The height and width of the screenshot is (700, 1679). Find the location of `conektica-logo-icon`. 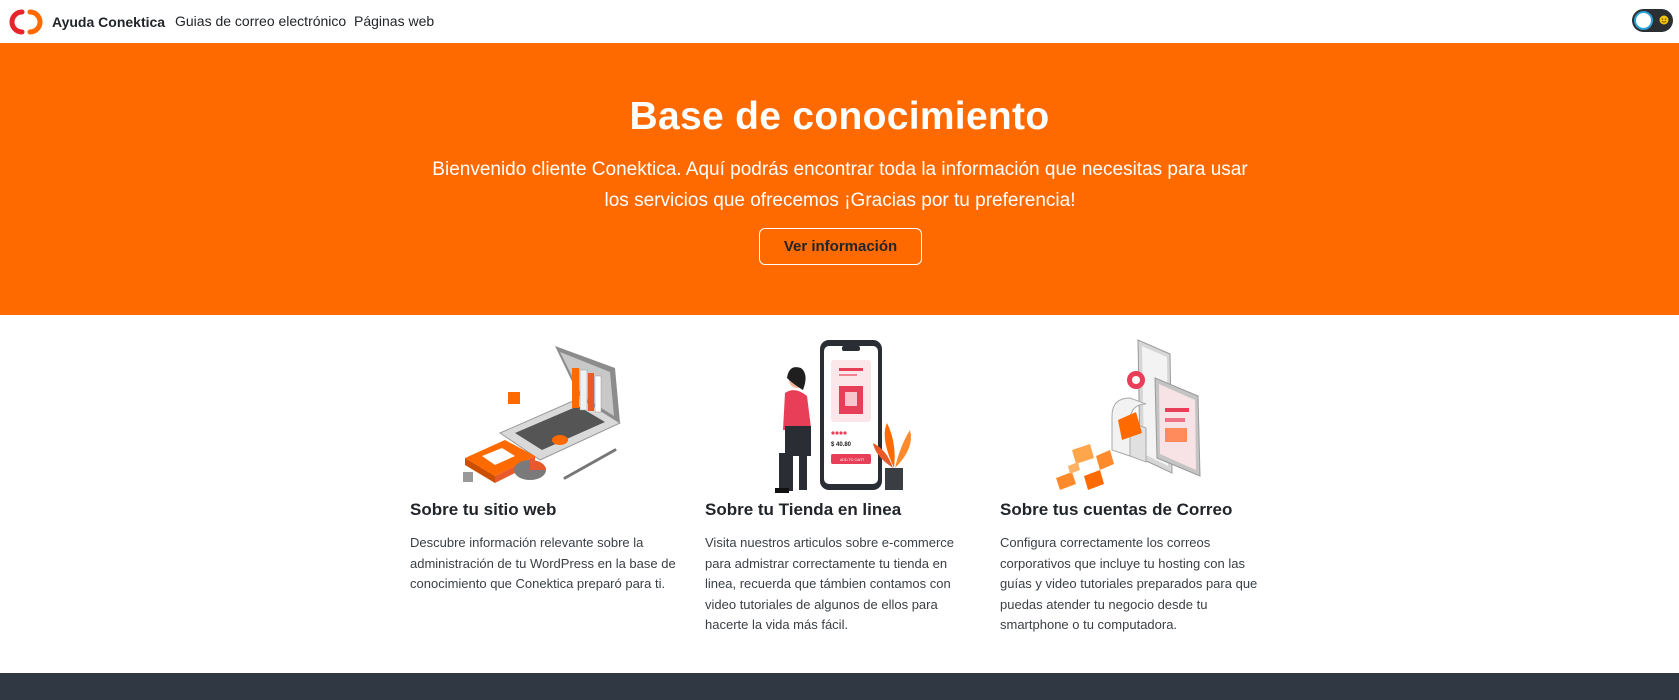

conektica-logo-icon is located at coordinates (26, 21).